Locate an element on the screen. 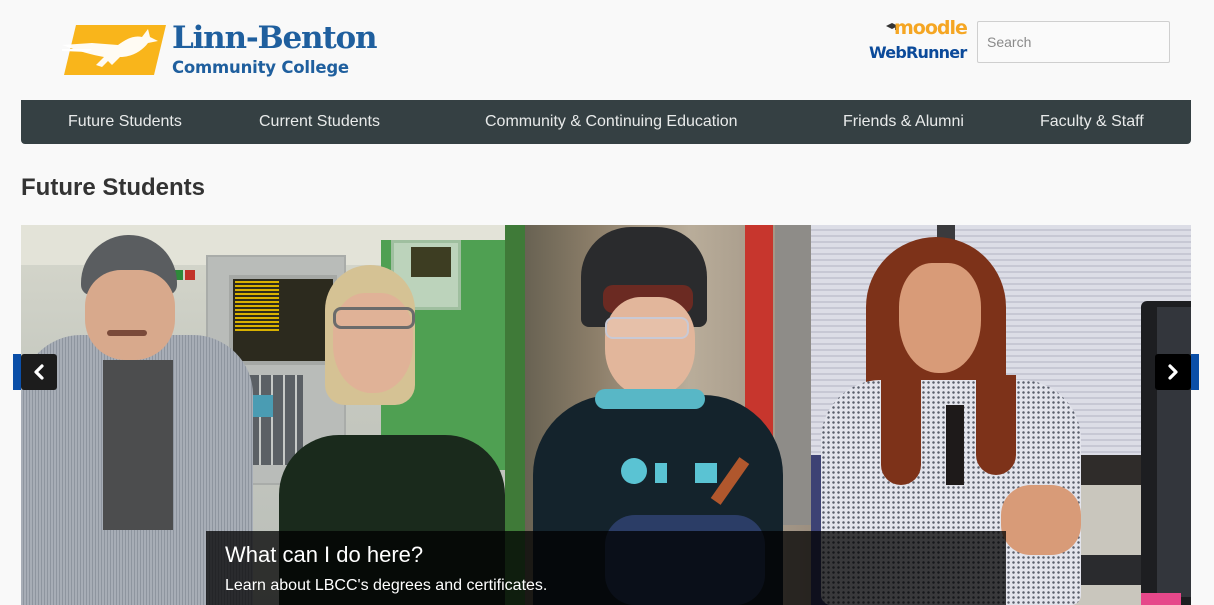  college-logo-link: Linn-Benton Community College is located at coordinates (227, 50).